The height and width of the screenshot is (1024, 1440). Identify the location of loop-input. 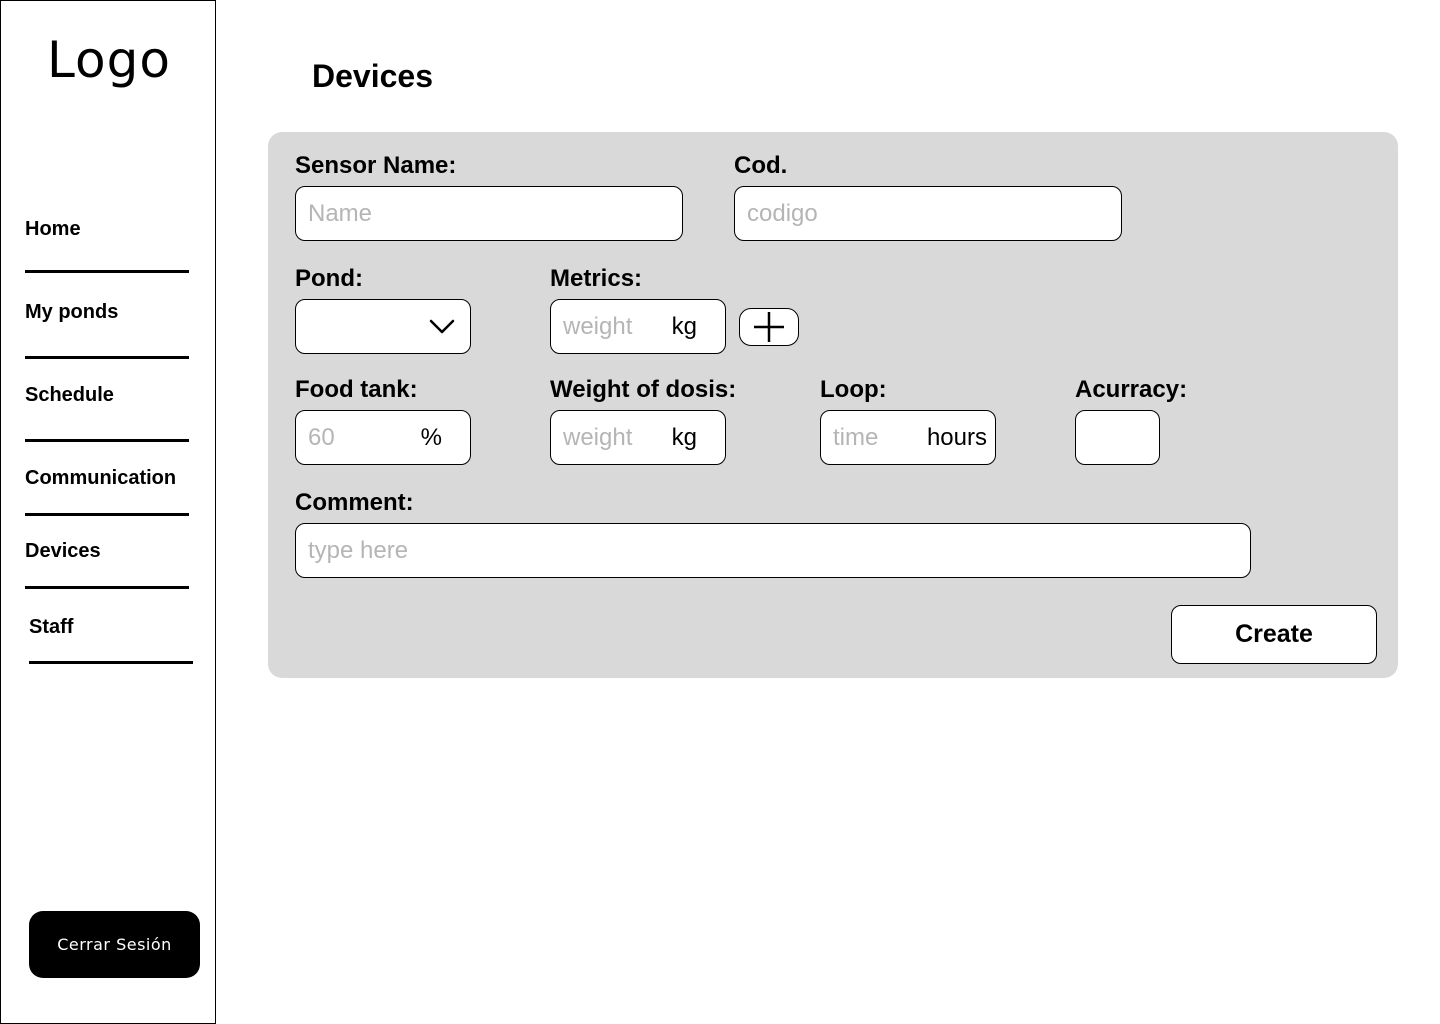
(873, 437).